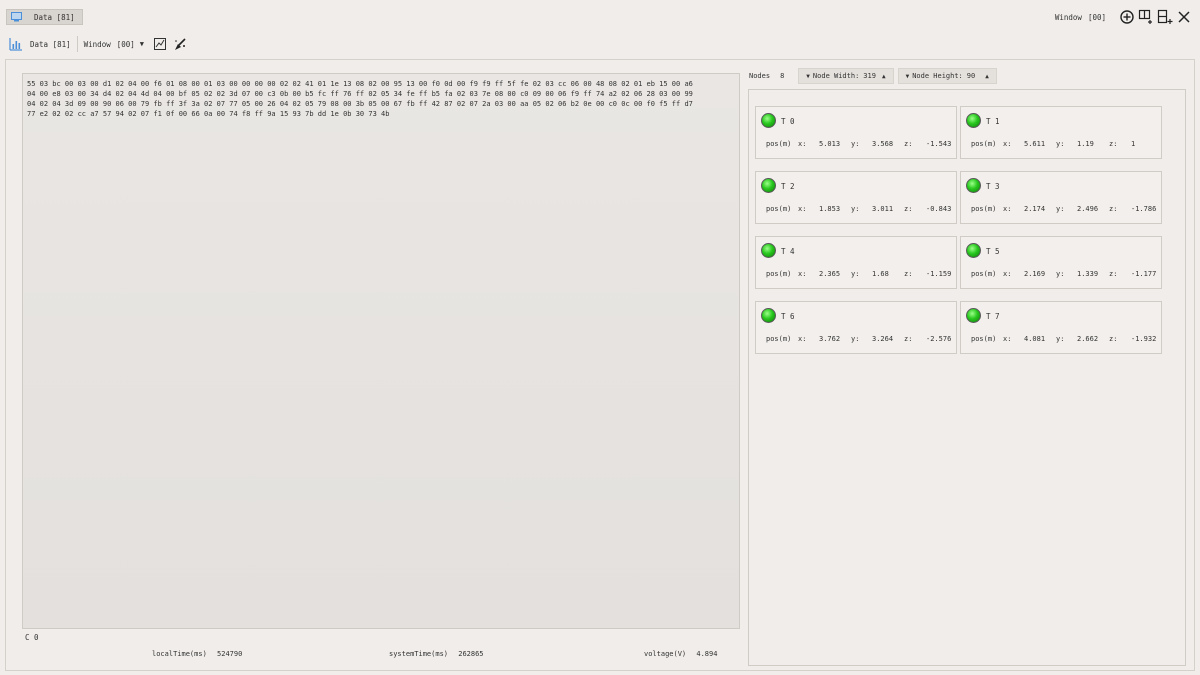 This screenshot has width=1200, height=675. I want to click on window-dropdown-caret: ▼, so click(142, 44).